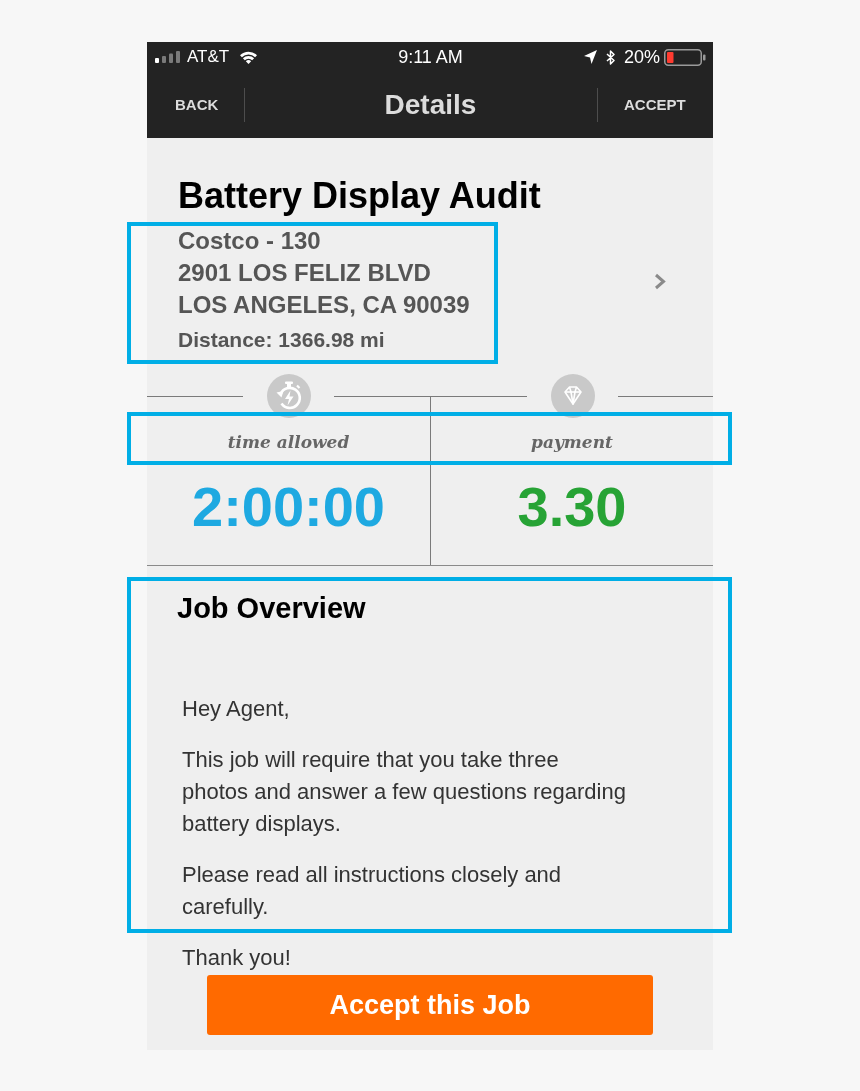 The width and height of the screenshot is (860, 1091). I want to click on wifi-icon, so click(249, 57).